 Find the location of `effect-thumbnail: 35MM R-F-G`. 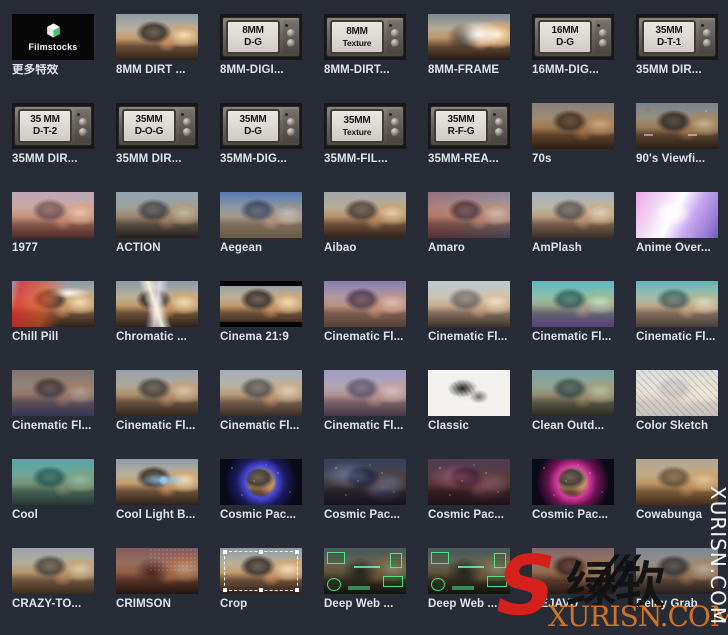

effect-thumbnail: 35MM R-F-G is located at coordinates (469, 126).